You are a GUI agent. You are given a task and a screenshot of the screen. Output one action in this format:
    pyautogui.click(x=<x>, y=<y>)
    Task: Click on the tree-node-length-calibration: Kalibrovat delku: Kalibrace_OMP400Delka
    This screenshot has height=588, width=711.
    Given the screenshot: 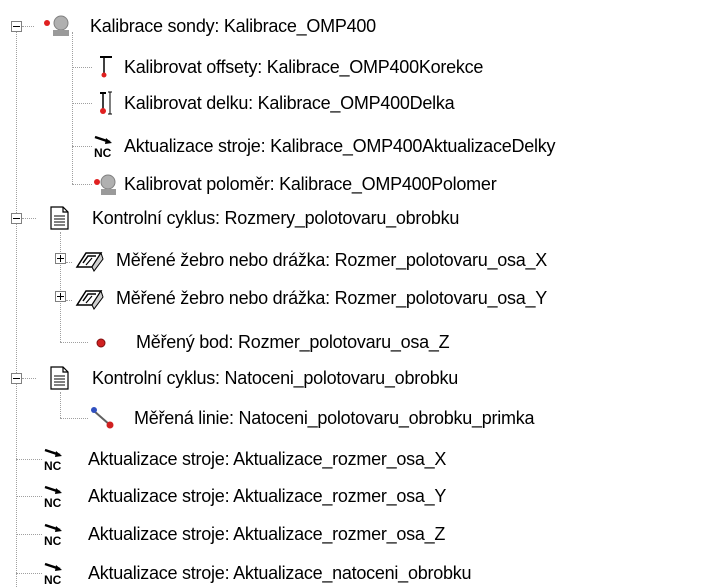 What is the action you would take?
    pyautogui.click(x=273, y=103)
    